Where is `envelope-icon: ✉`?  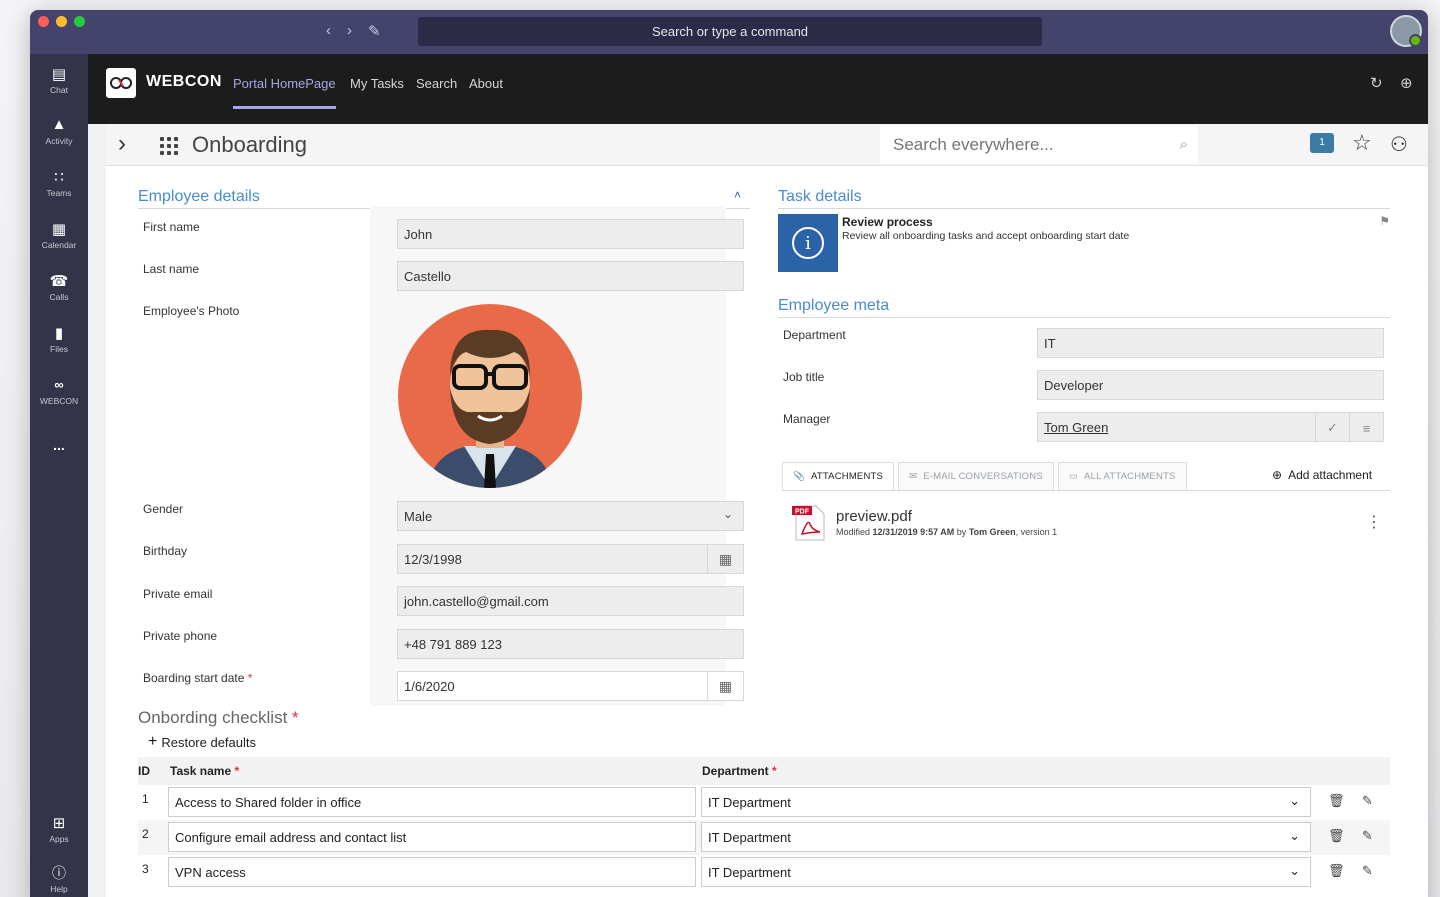
envelope-icon: ✉ is located at coordinates (913, 476).